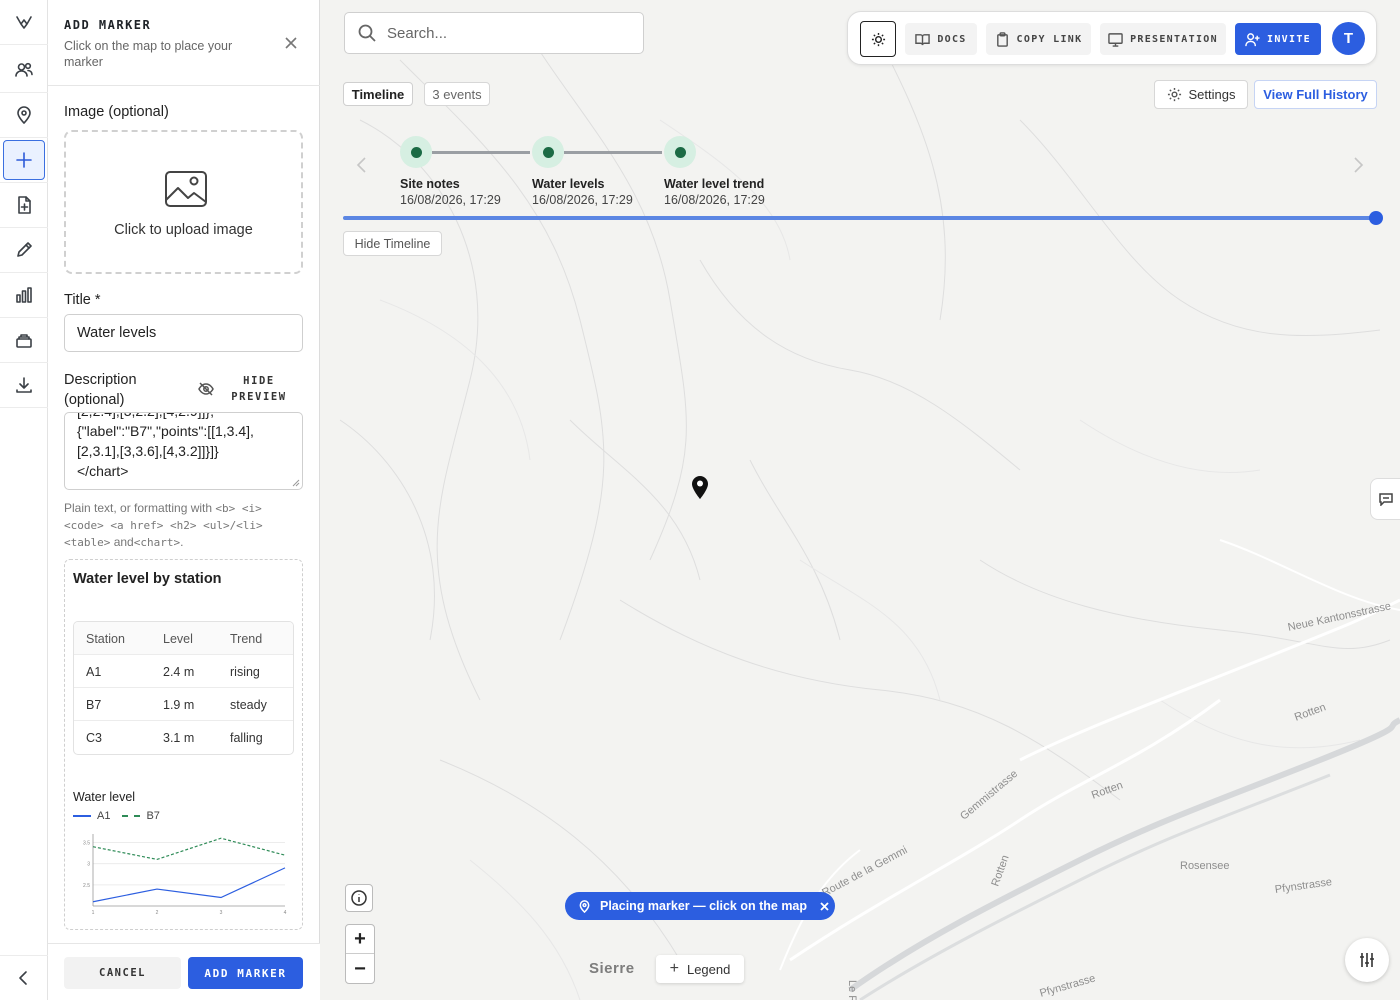 Image resolution: width=1400 pixels, height=1000 pixels. I want to click on info-icon, so click(359, 898).